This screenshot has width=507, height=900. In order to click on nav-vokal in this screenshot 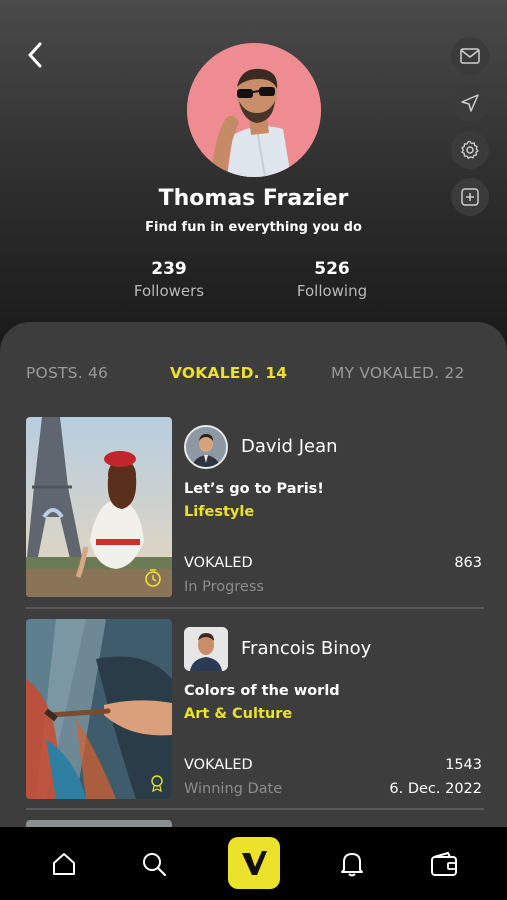, I will do `click(254, 863)`.